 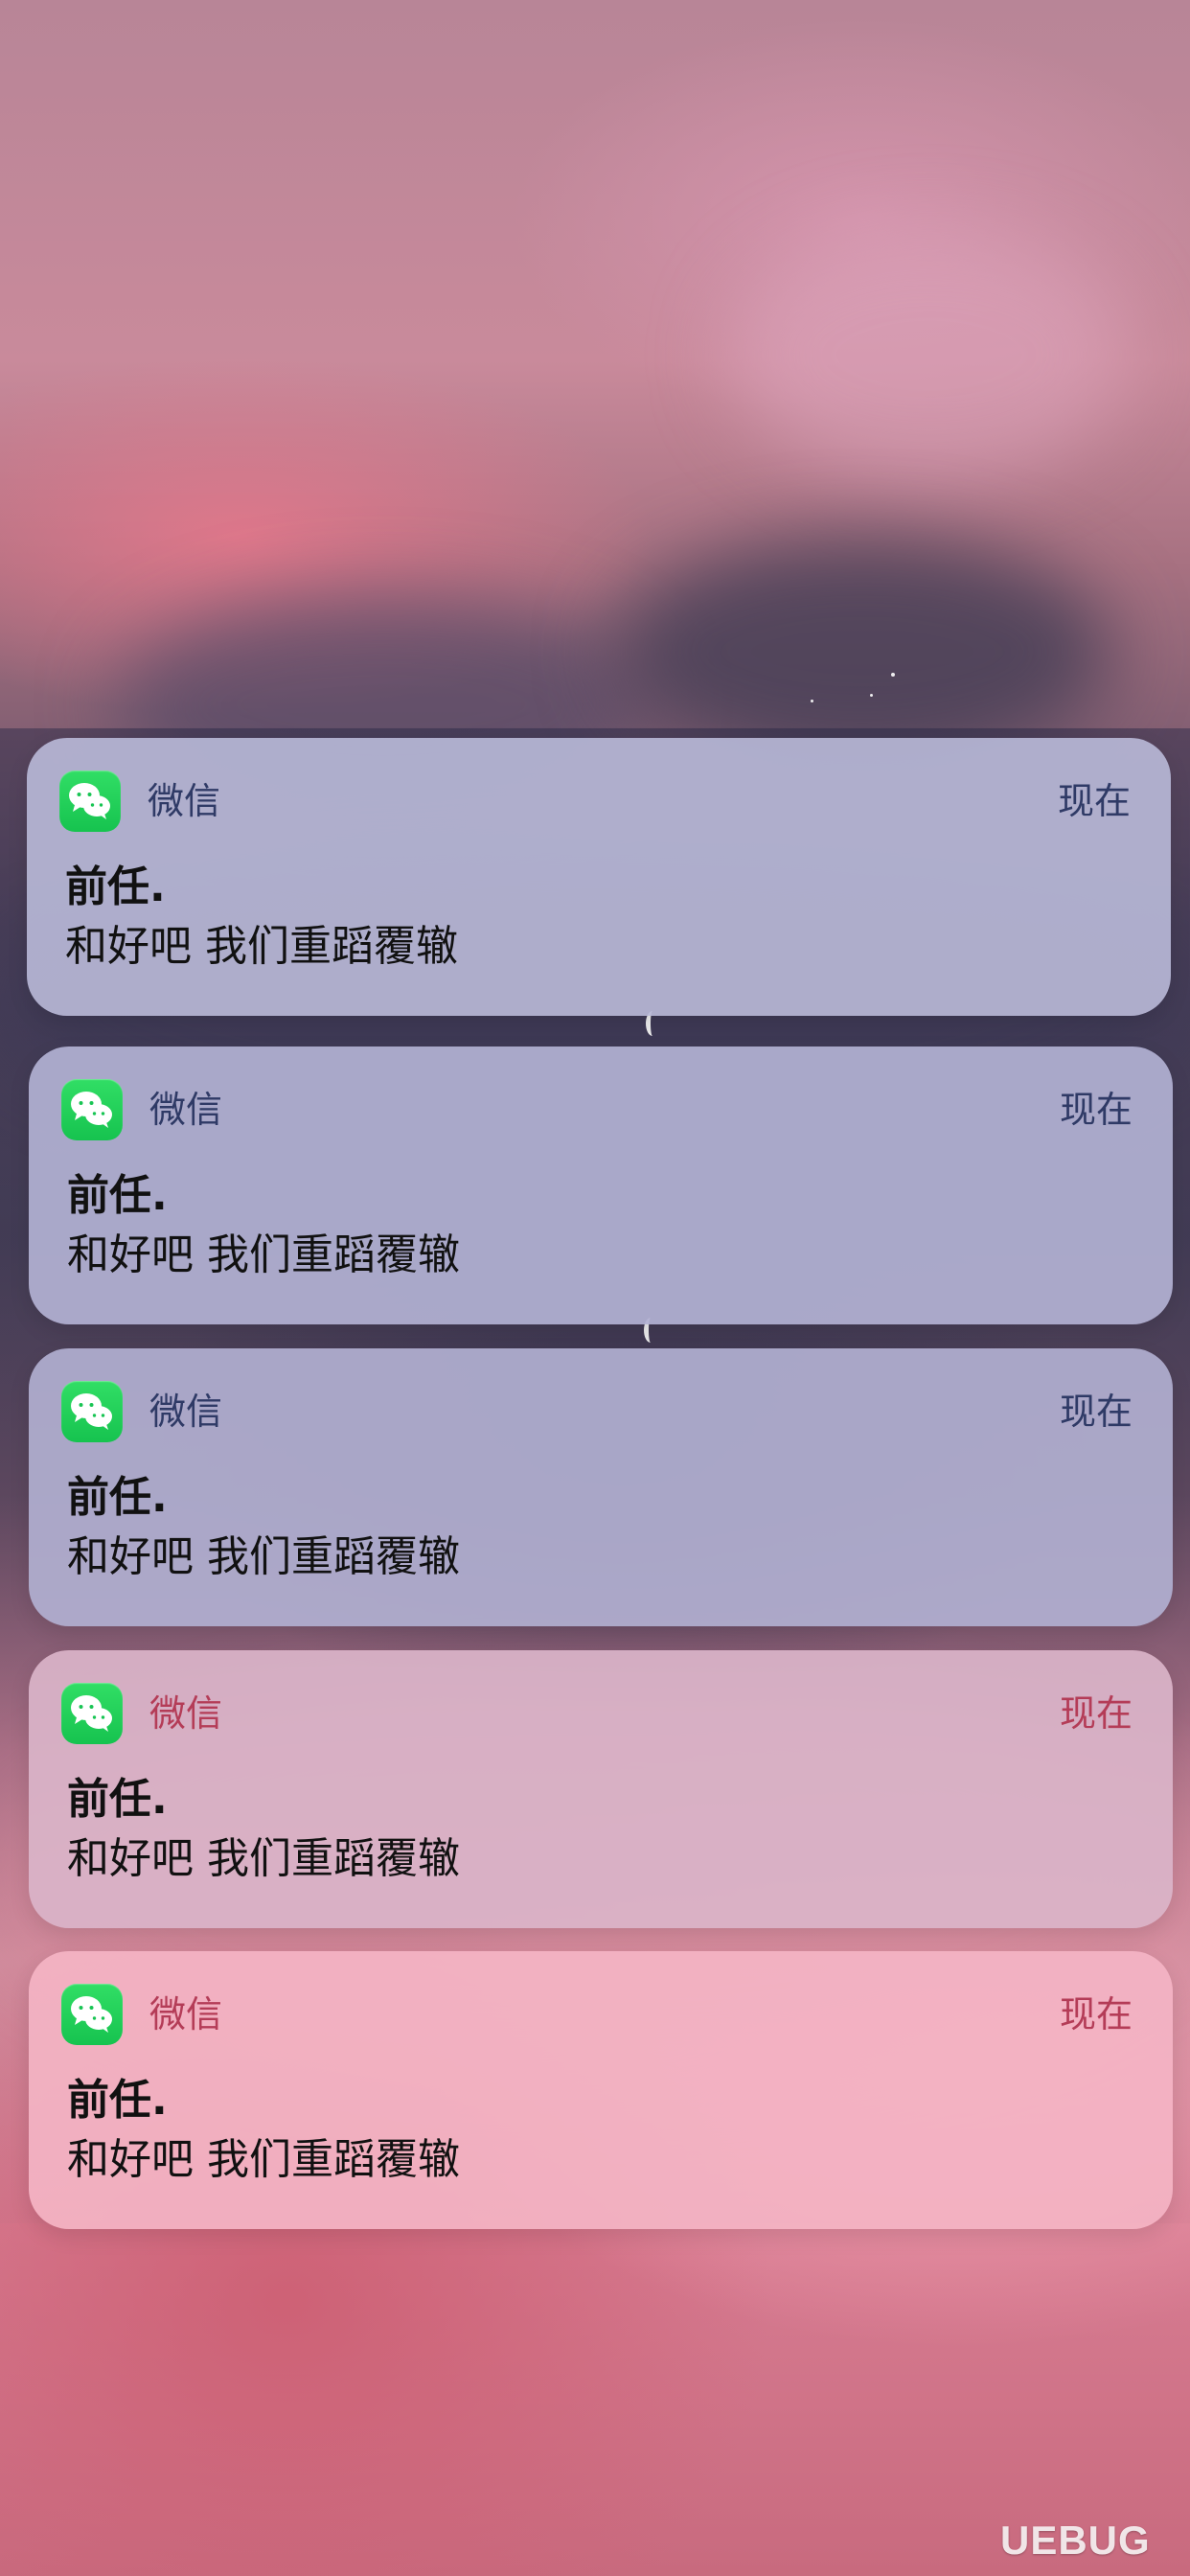 I want to click on watermark-text: UEBUG, so click(x=1075, y=2540).